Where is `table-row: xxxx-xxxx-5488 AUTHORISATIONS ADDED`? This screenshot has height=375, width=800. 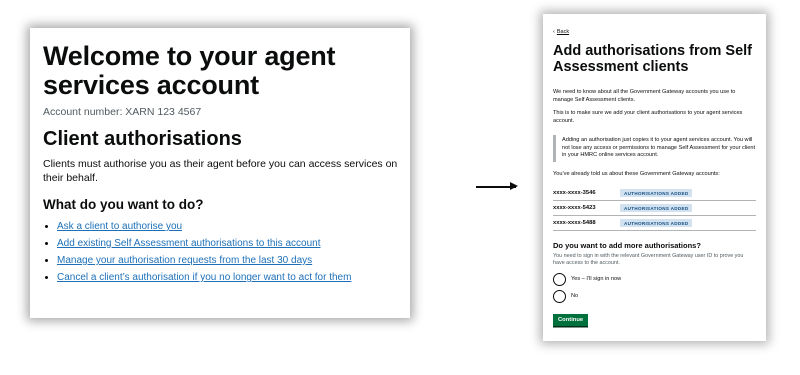
table-row: xxxx-xxxx-5488 AUTHORISATIONS ADDED is located at coordinates (654, 223).